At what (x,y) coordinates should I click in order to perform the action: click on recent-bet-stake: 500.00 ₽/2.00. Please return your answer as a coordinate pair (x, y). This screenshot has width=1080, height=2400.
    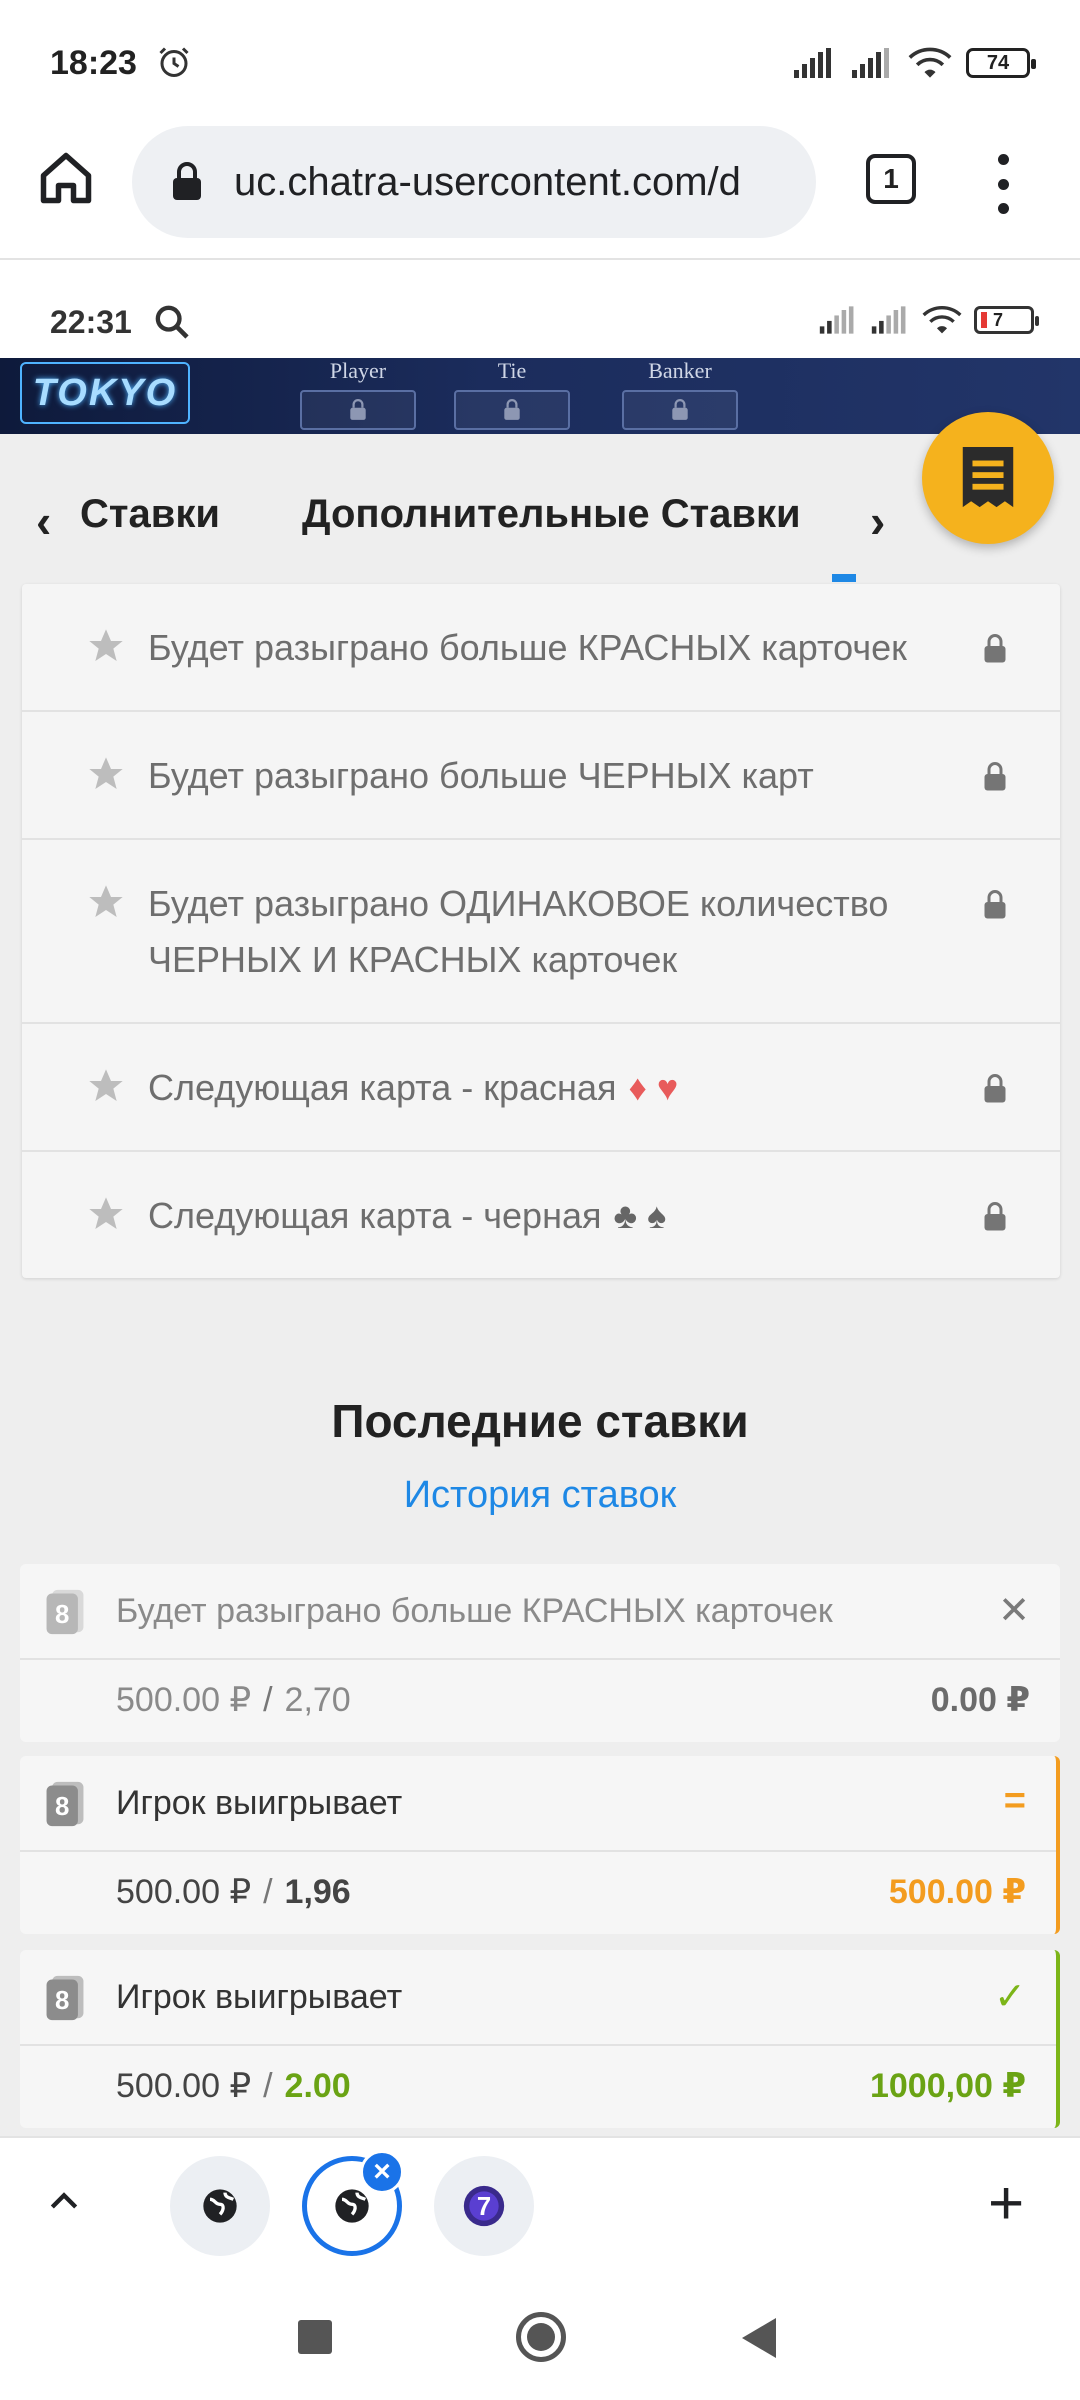
    Looking at the image, I should click on (233, 2086).